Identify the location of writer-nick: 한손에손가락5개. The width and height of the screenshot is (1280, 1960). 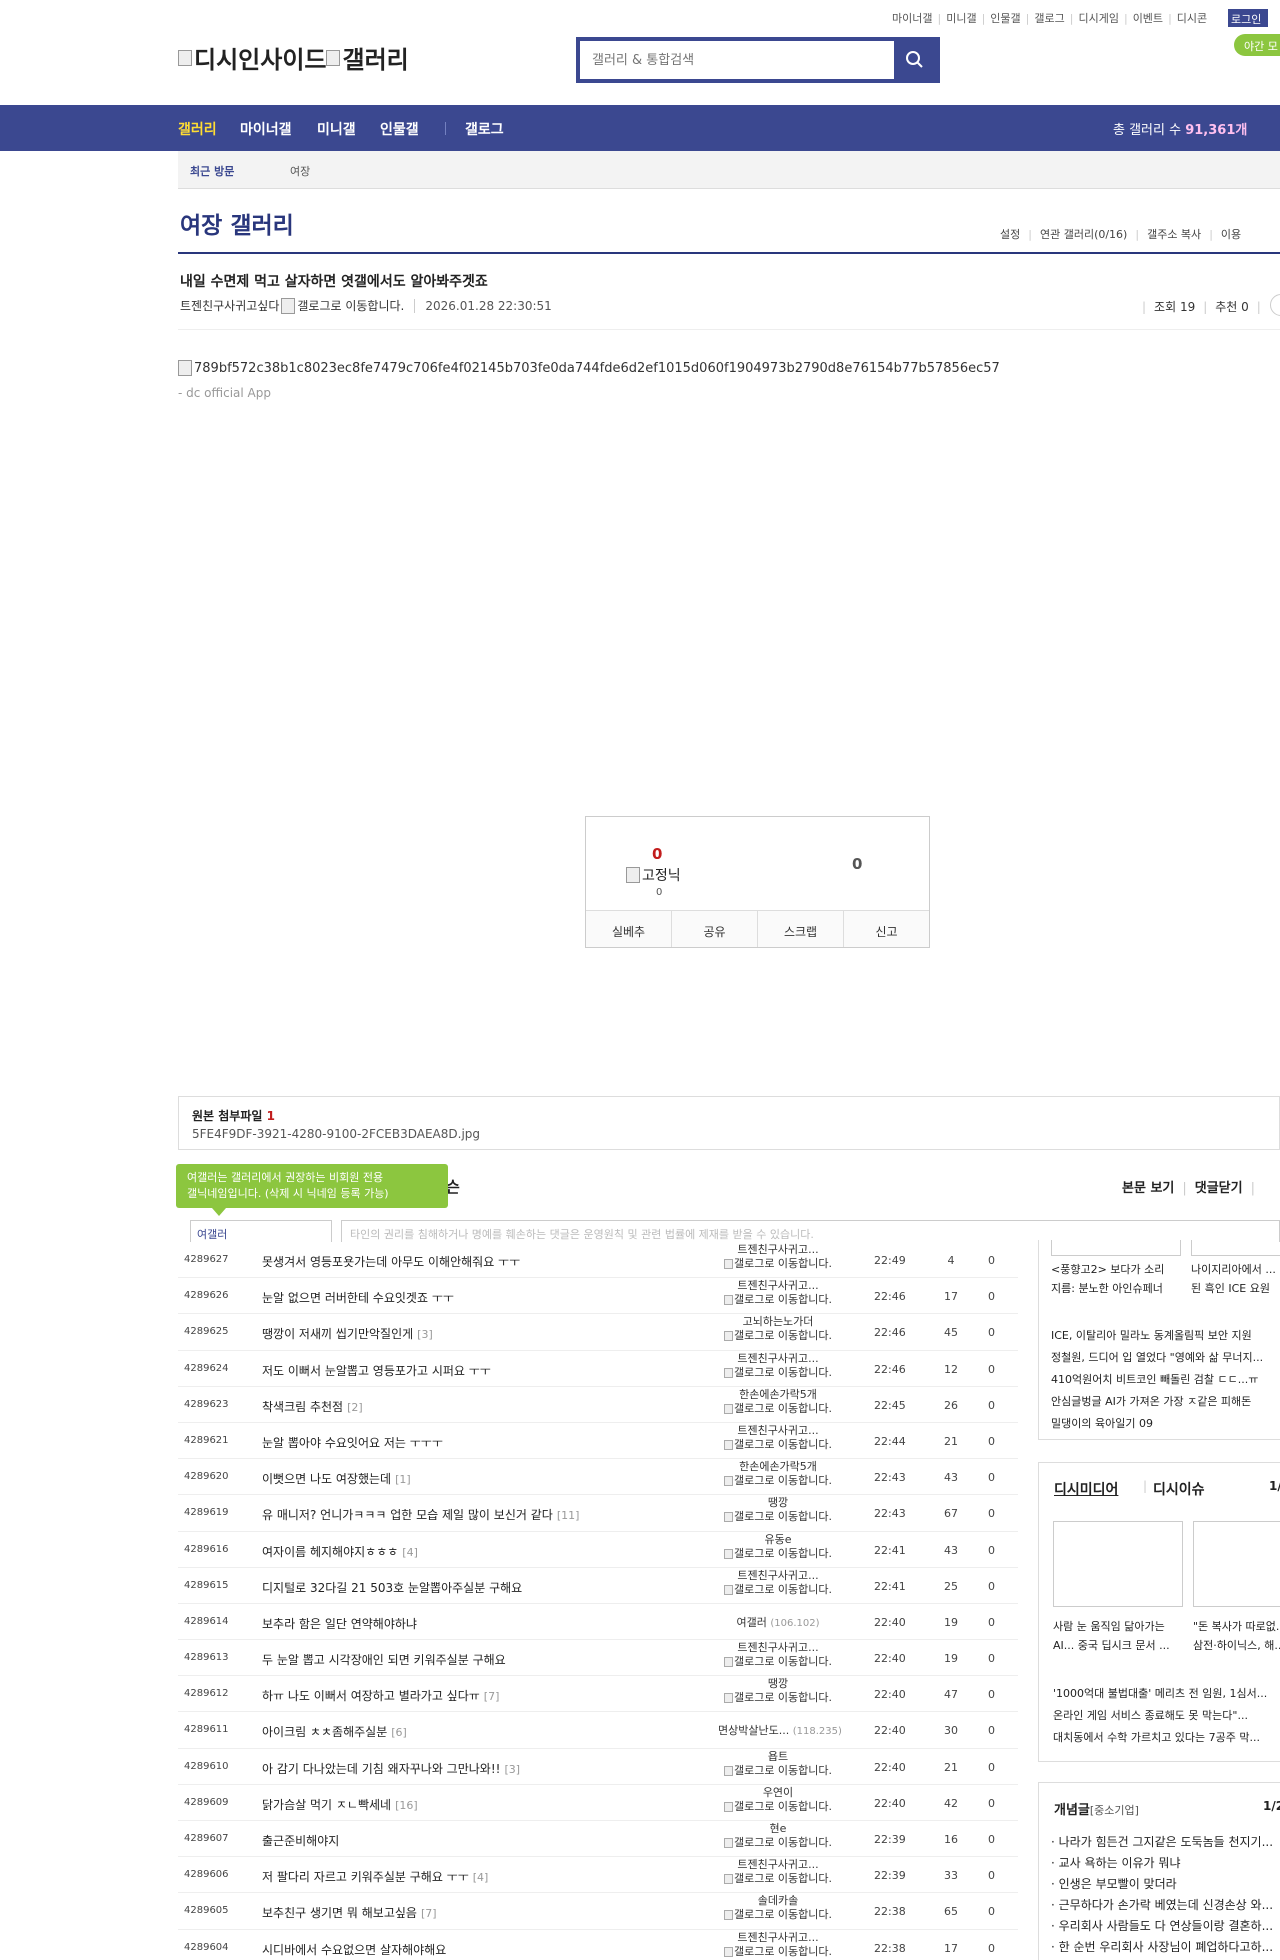
(778, 1395).